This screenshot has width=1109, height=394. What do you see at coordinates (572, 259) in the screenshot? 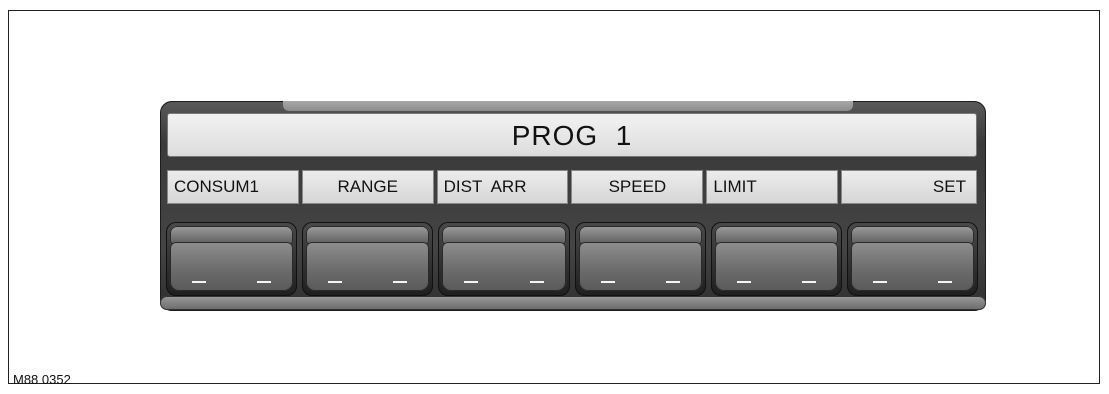
I see `function-button-row` at bounding box center [572, 259].